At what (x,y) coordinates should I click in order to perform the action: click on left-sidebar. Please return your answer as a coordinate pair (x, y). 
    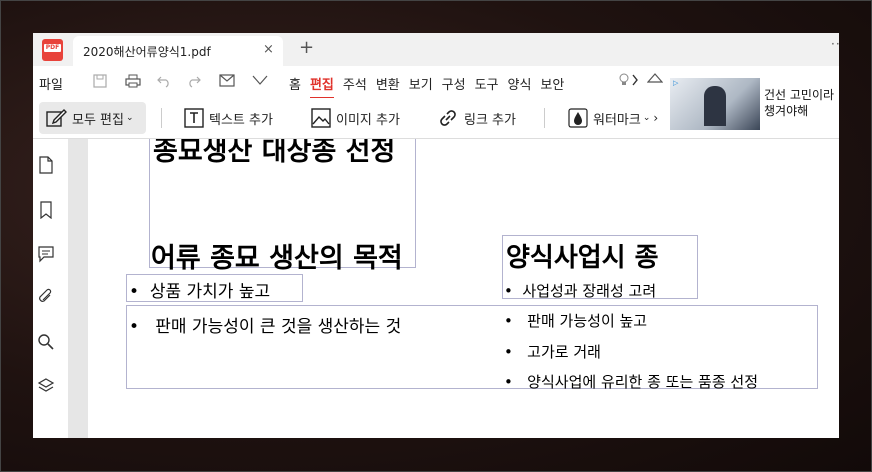
    Looking at the image, I should click on (50, 288).